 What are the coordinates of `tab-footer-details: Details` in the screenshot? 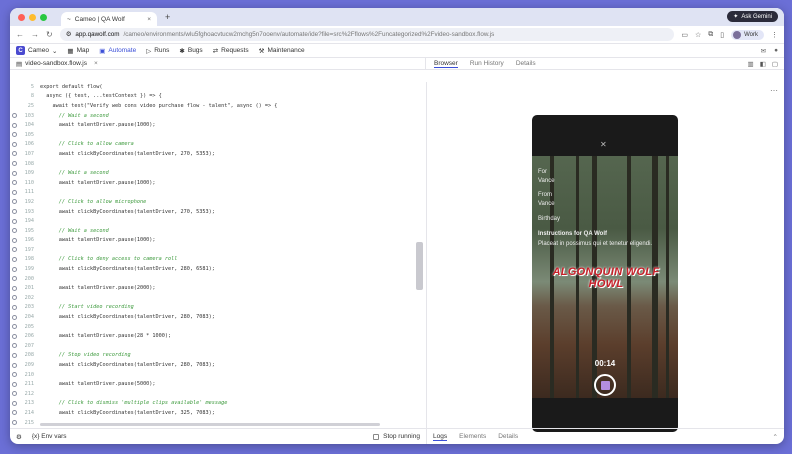 It's located at (508, 436).